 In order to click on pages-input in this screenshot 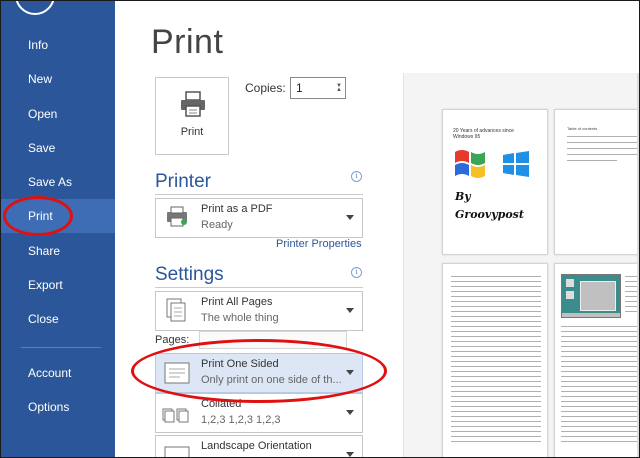, I will do `click(273, 340)`.